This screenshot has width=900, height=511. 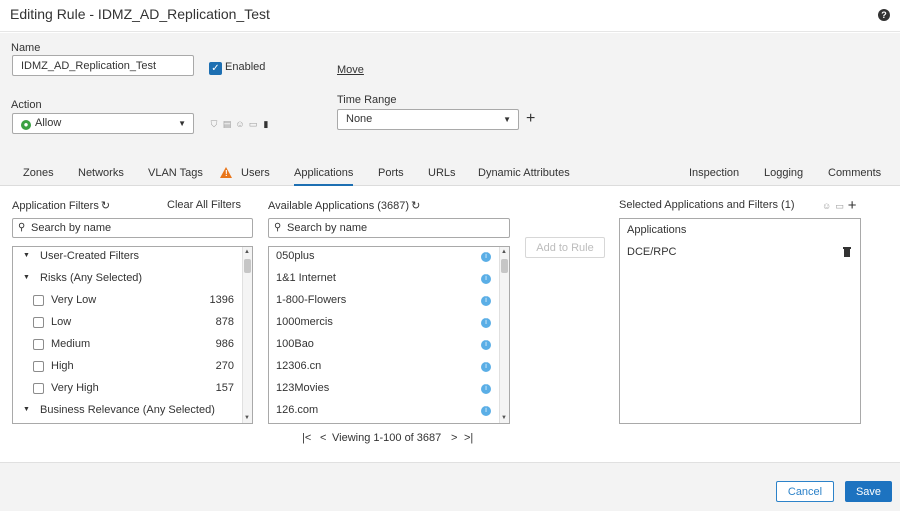 I want to click on tab-users: Users, so click(x=255, y=173).